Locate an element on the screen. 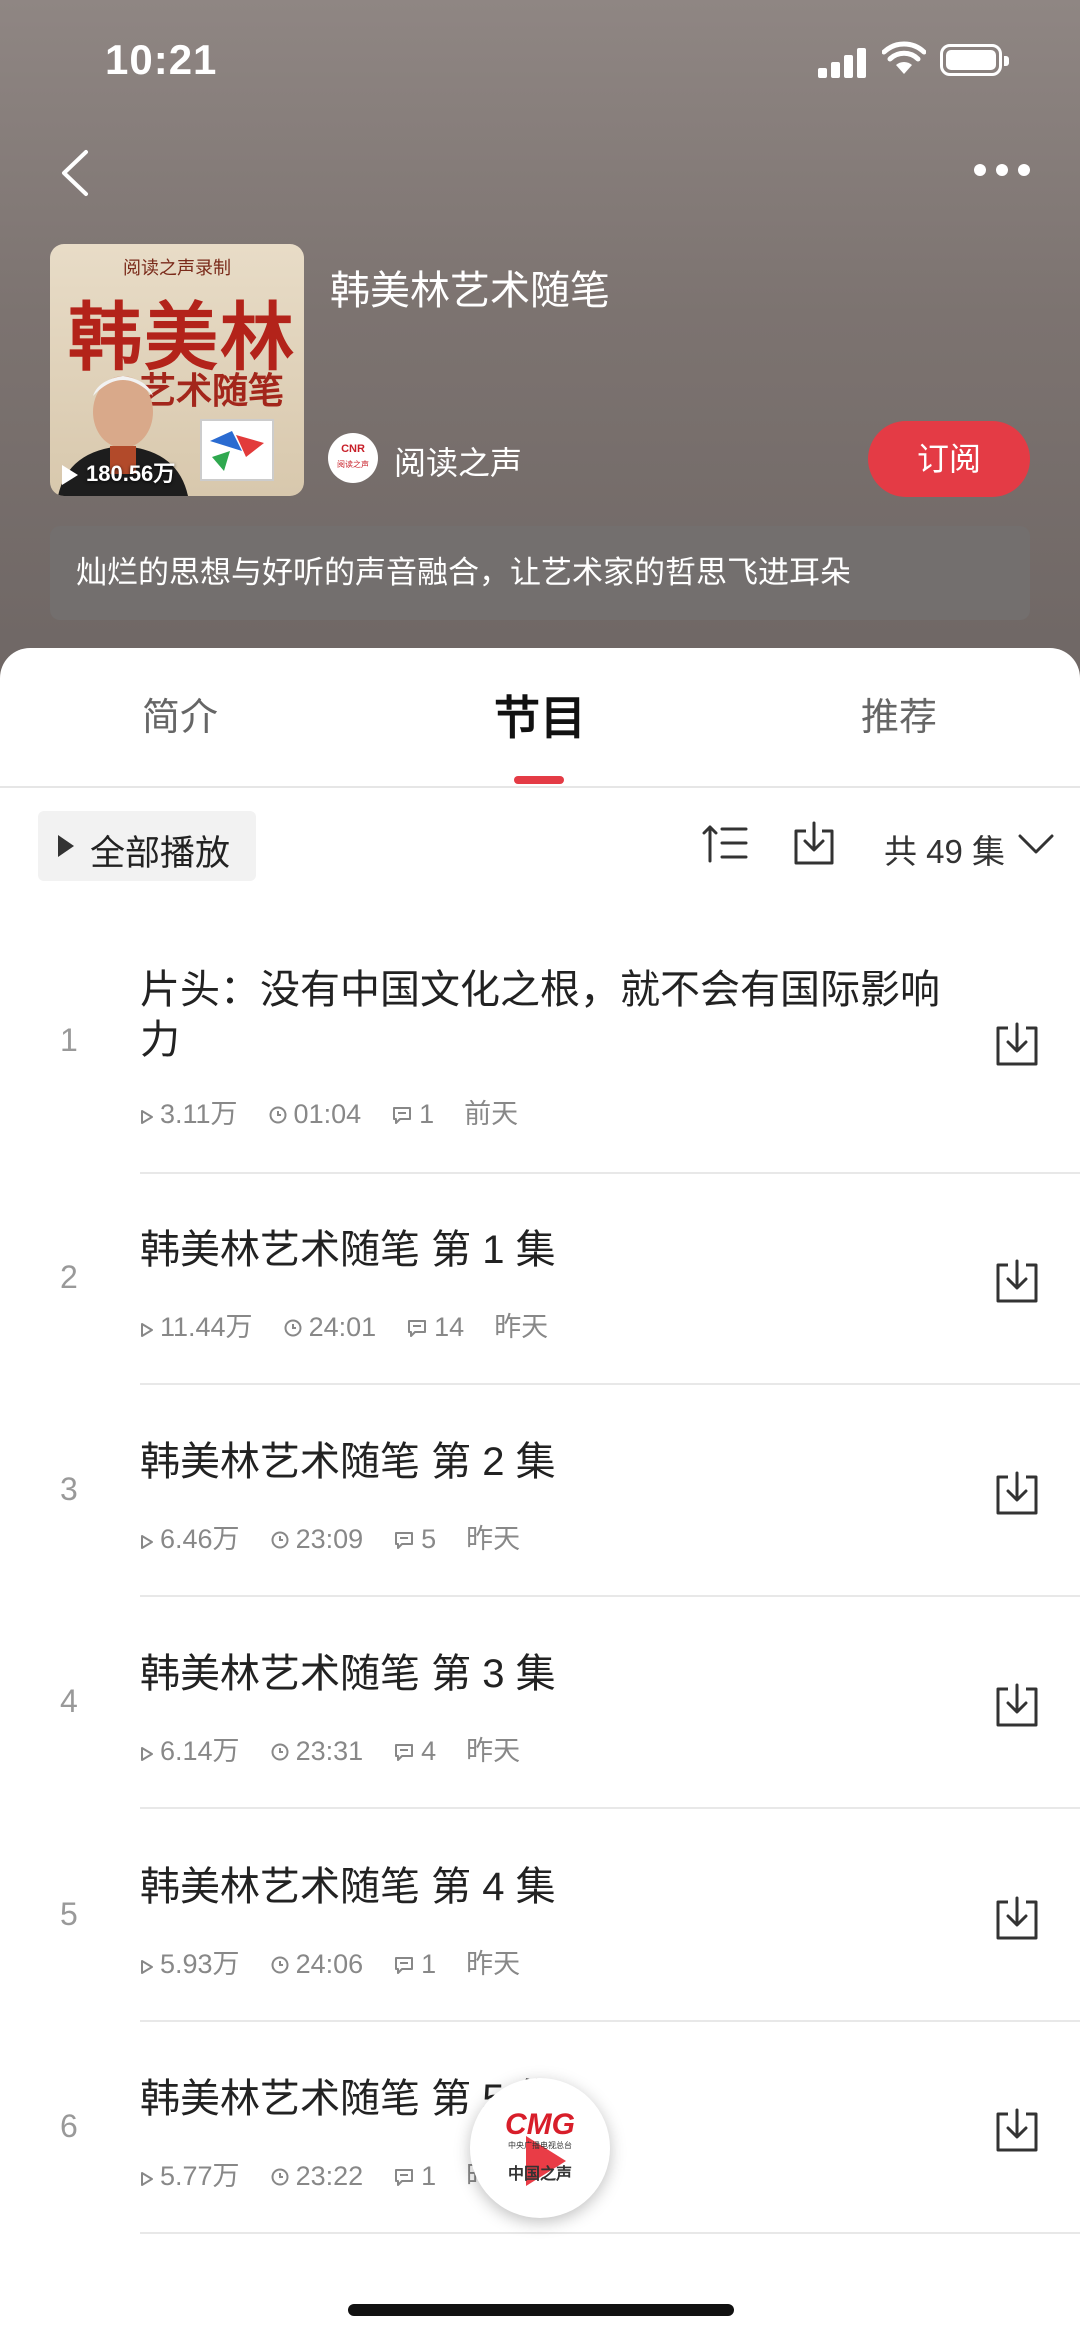 This screenshot has height=2337, width=1080. episode-plays: 5.93万 is located at coordinates (190, 1961).